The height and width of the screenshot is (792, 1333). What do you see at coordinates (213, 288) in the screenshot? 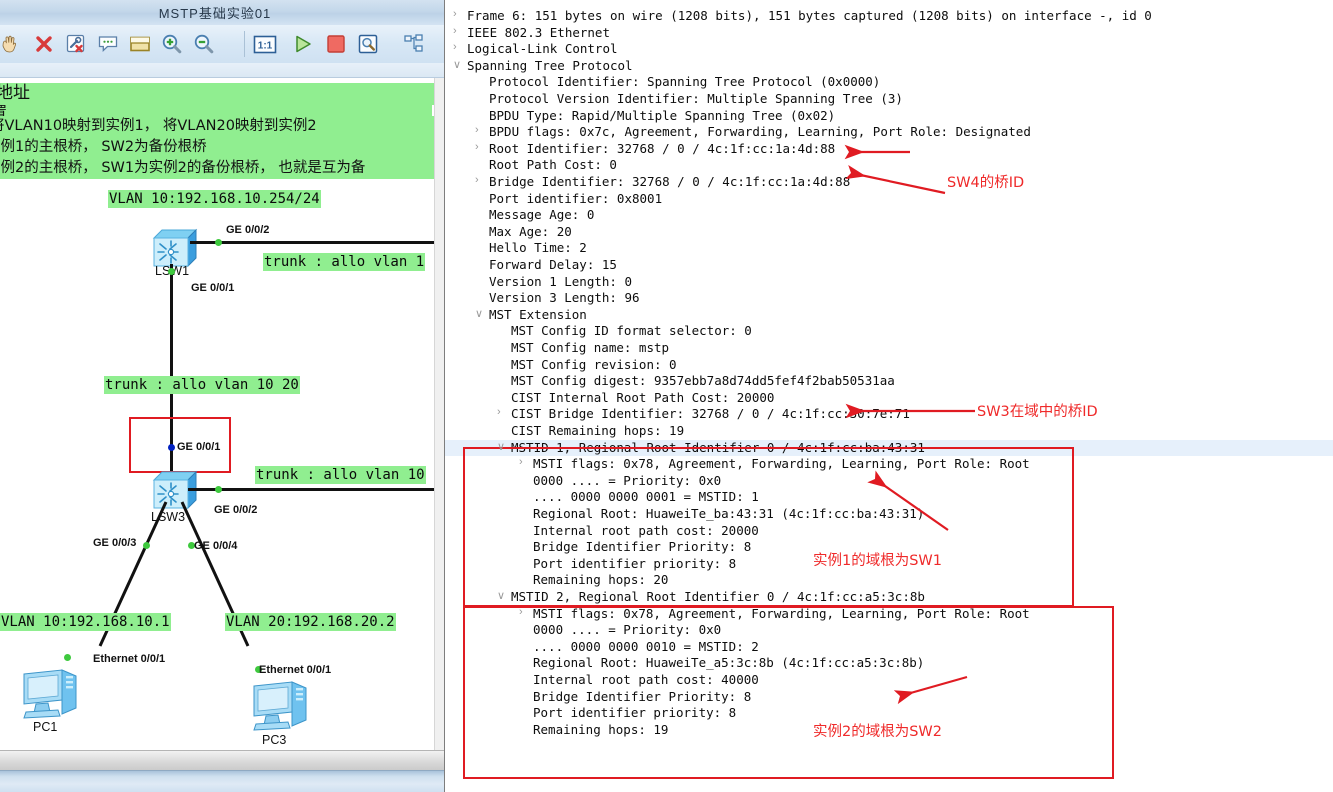
I see `port-label-lsw1-ge001: GE 0/0/1` at bounding box center [213, 288].